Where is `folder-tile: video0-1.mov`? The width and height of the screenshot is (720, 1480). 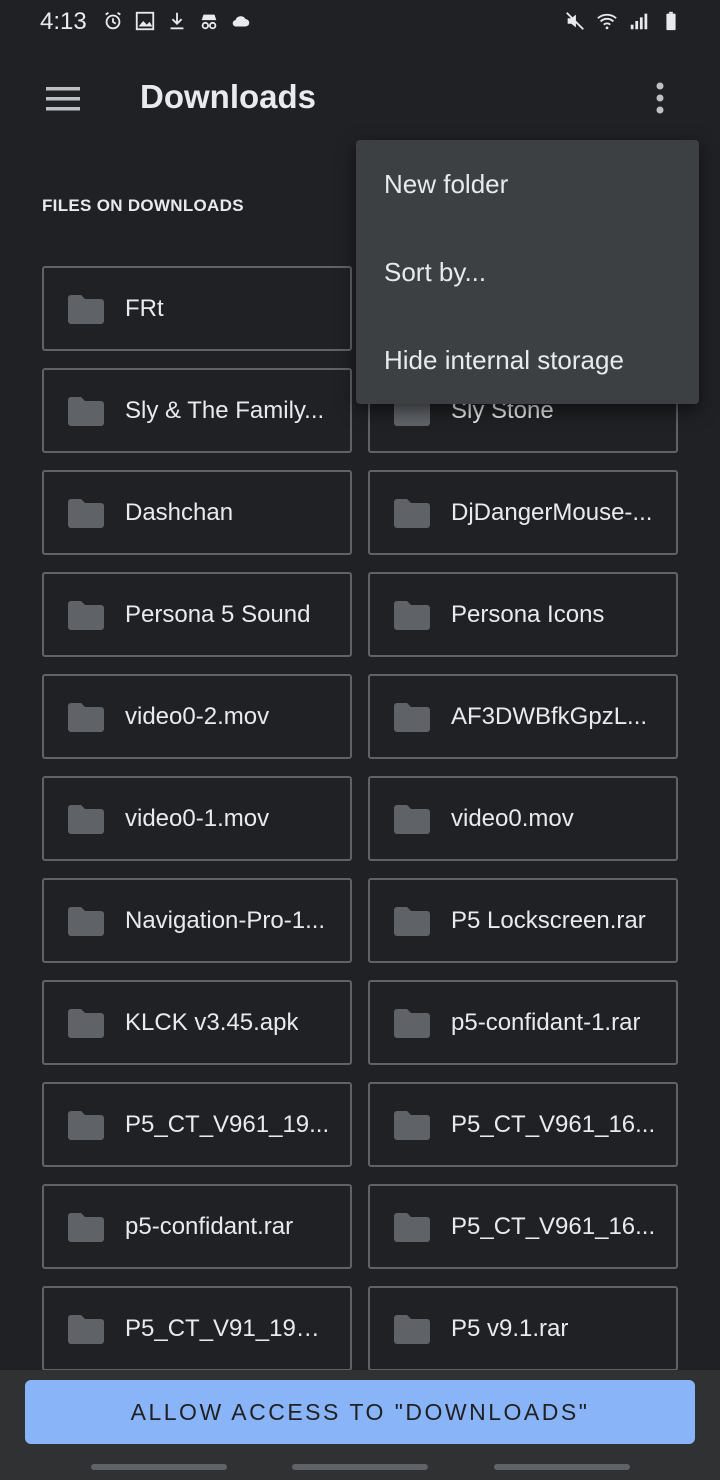 folder-tile: video0-1.mov is located at coordinates (197, 818).